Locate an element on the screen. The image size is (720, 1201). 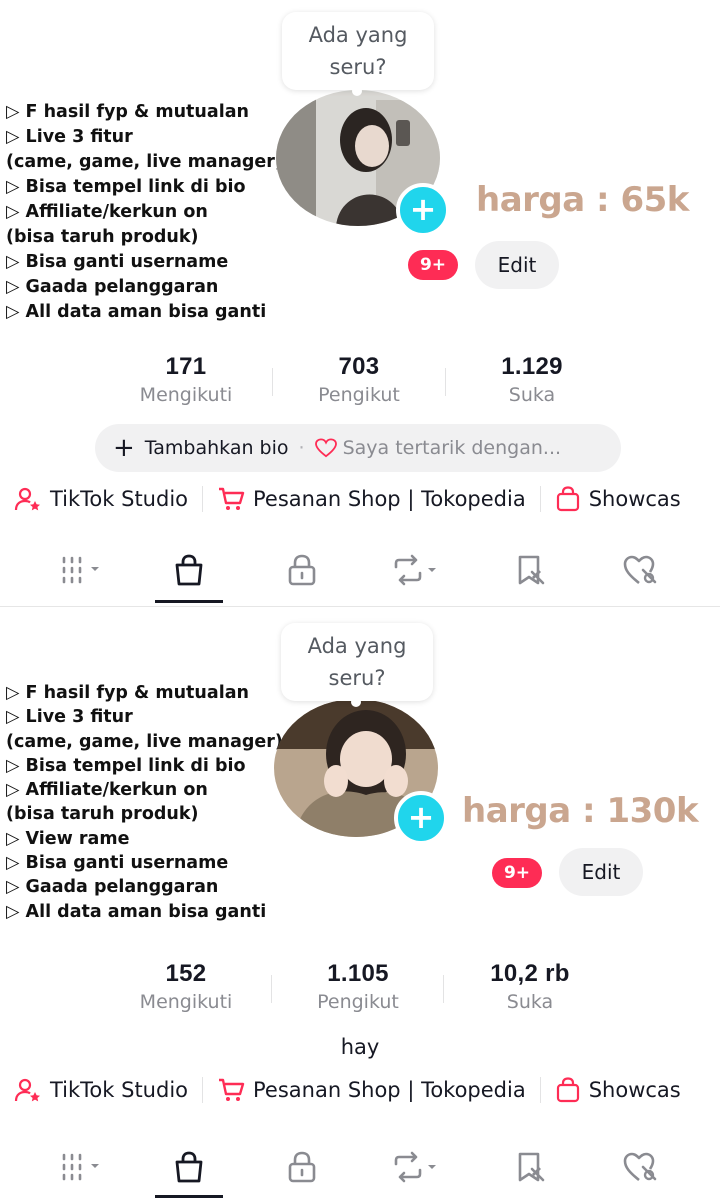
stat-value: 703 is located at coordinates (359, 366).